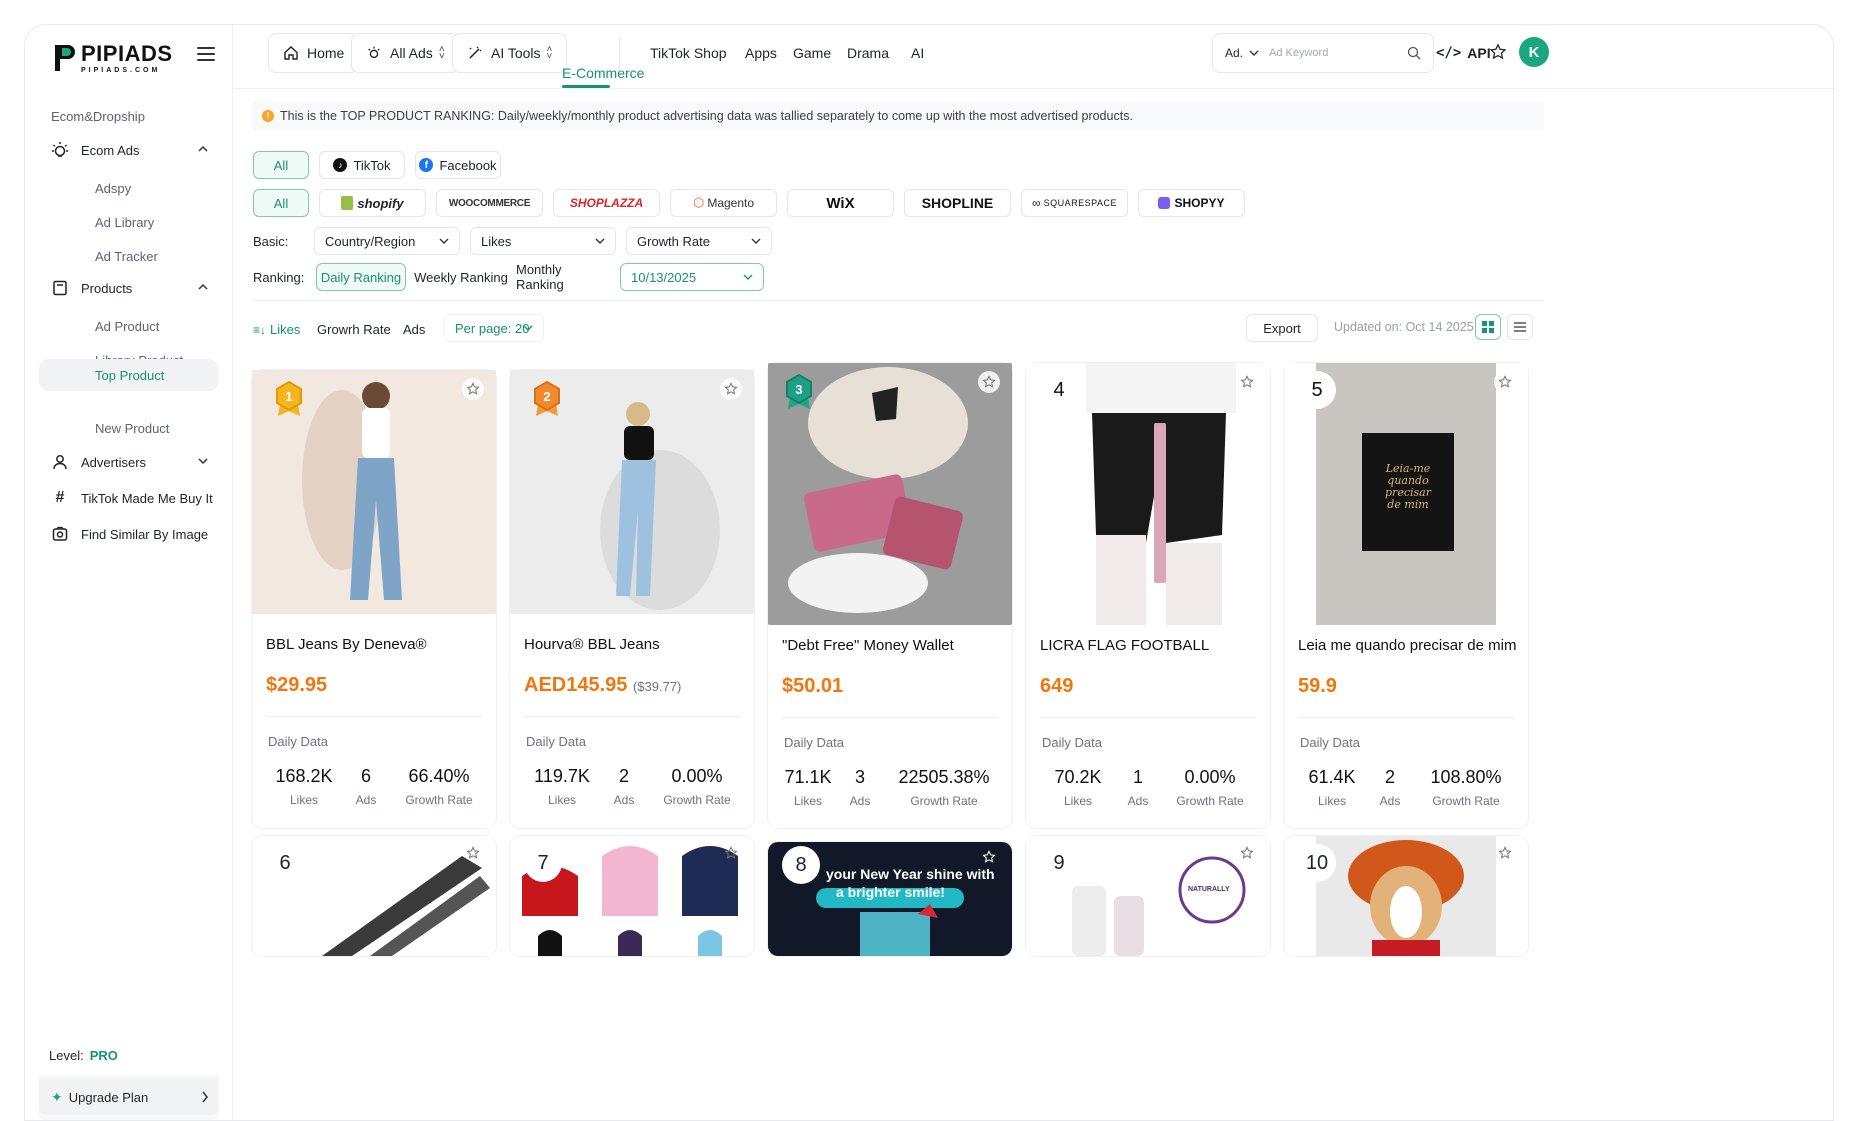 The height and width of the screenshot is (1121, 1851). Describe the element at coordinates (129, 256) in the screenshot. I see `sidebar-item-ad-tracker: Ad Tracker` at that location.